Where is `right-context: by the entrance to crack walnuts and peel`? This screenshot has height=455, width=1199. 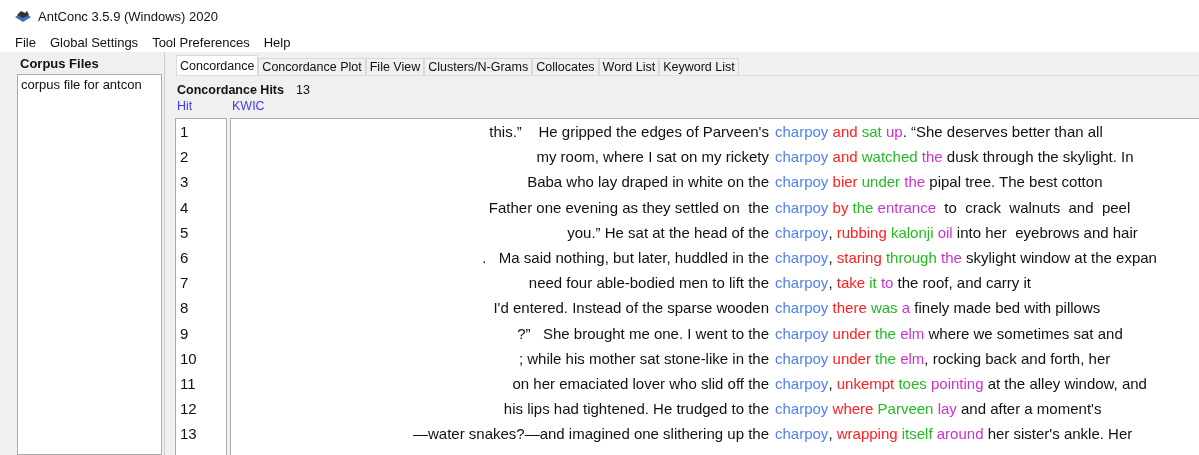
right-context: by the entrance to crack walnuts and peel is located at coordinates (981, 207).